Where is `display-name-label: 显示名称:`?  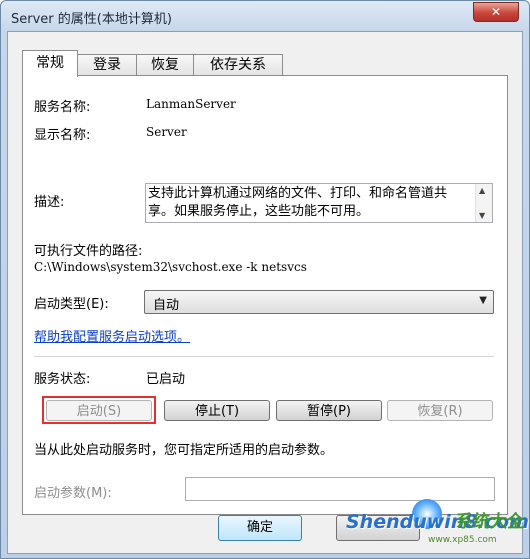 display-name-label: 显示名称: is located at coordinates (62, 135).